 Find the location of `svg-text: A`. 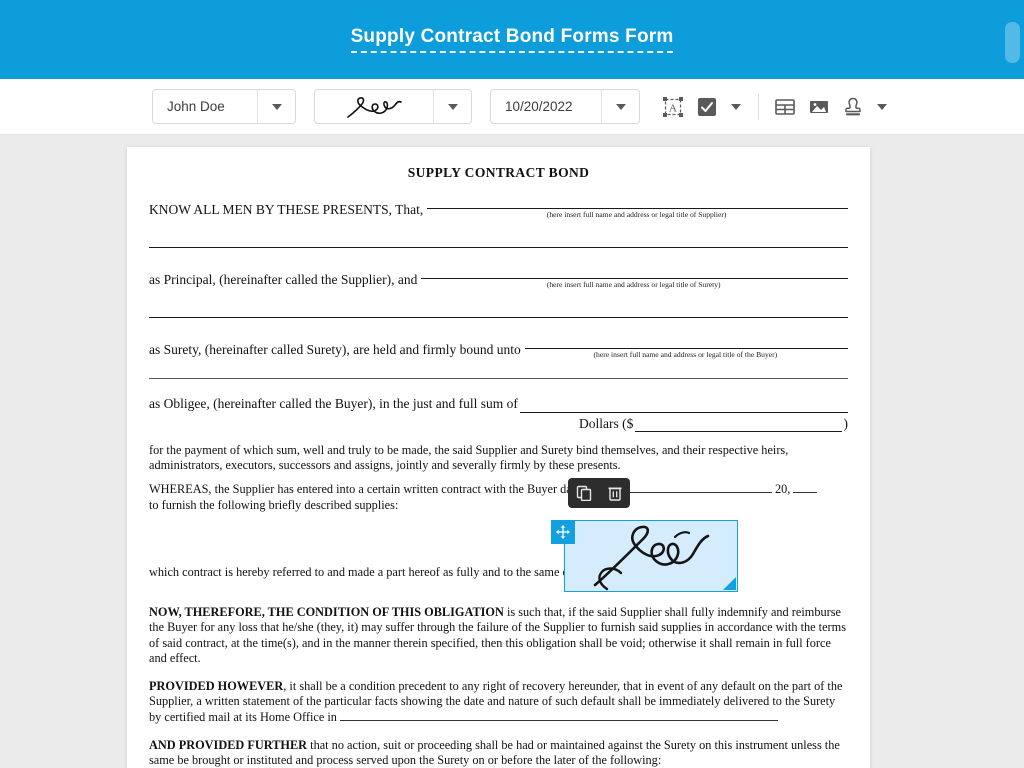

svg-text: A is located at coordinates (673, 108).